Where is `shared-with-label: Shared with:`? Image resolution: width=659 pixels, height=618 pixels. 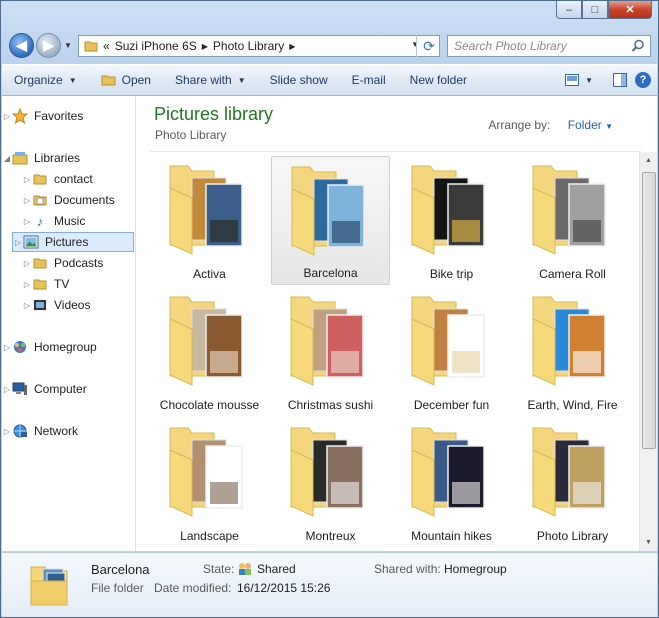 shared-with-label: Shared with: is located at coordinates (407, 569).